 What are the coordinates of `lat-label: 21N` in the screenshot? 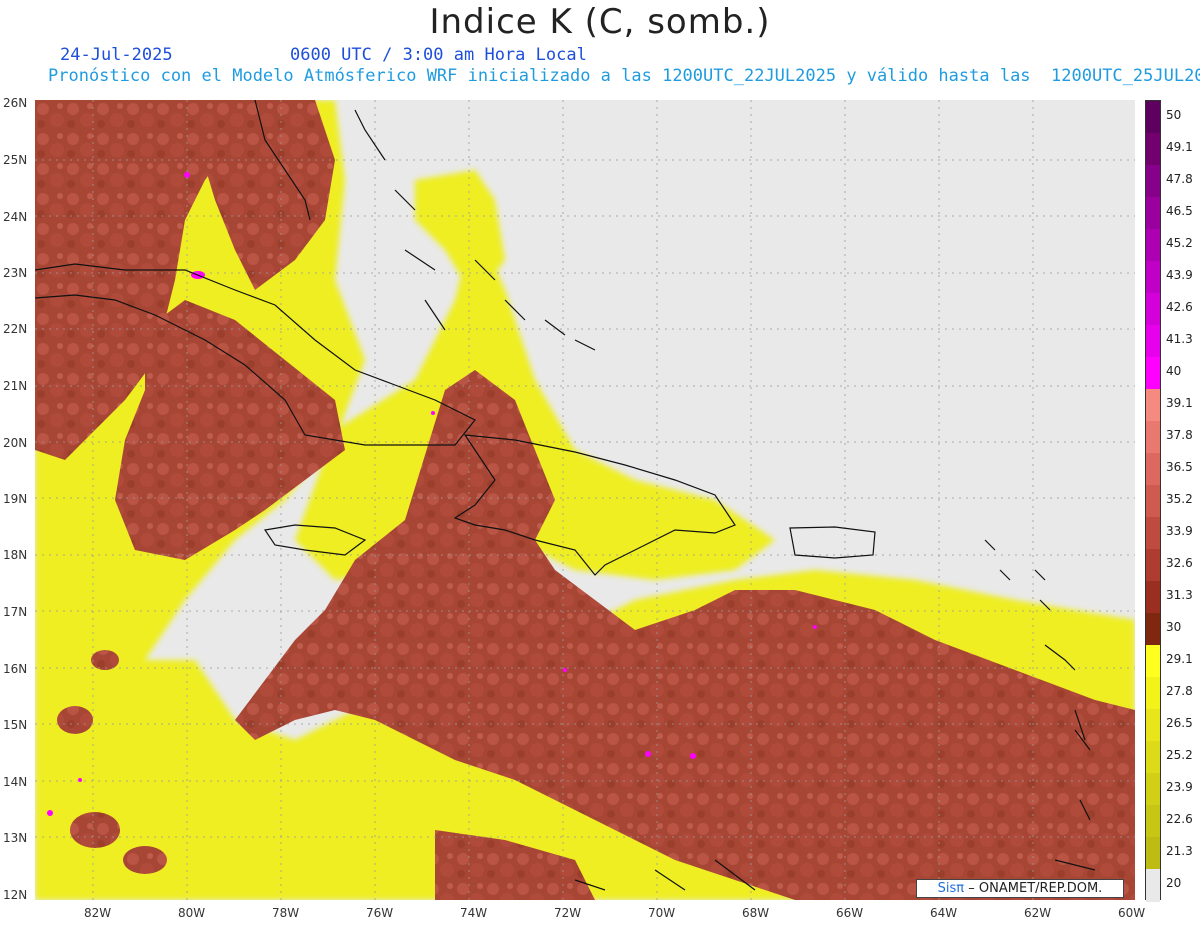 It's located at (15, 386).